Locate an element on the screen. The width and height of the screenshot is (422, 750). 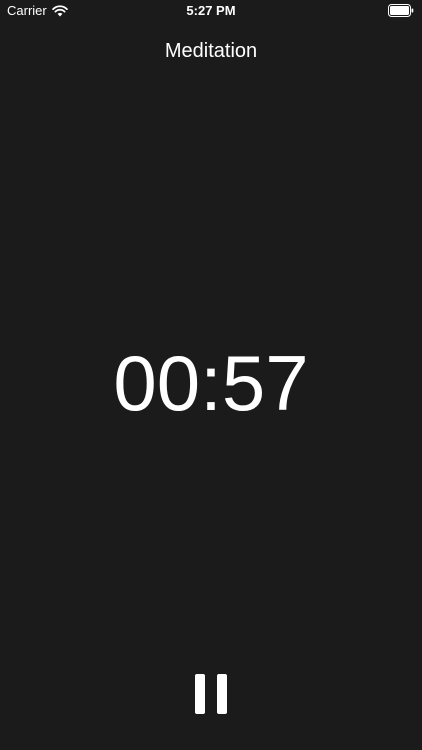
status-time: 5:27 PM is located at coordinates (211, 10).